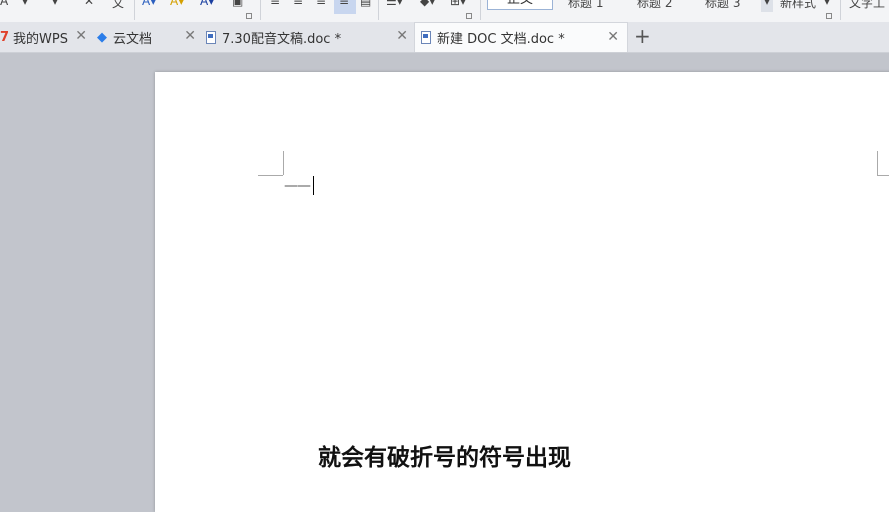 Image resolution: width=889 pixels, height=512 pixels. I want to click on cloud-cube-icon: ◆, so click(102, 37).